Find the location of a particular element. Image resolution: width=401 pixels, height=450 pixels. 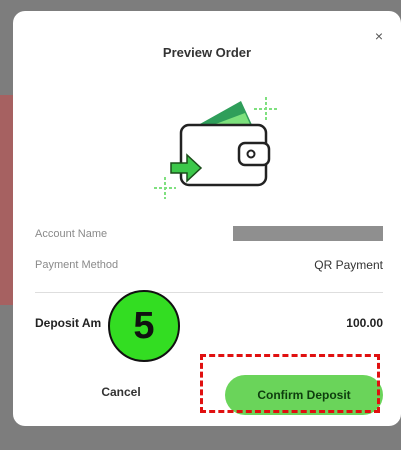

payment-method-label: Payment Method is located at coordinates (77, 265).